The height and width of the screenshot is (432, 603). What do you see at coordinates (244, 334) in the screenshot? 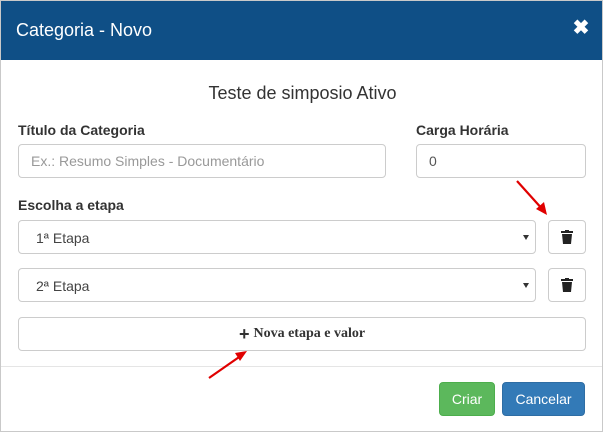
I see `plus-icon: +` at bounding box center [244, 334].